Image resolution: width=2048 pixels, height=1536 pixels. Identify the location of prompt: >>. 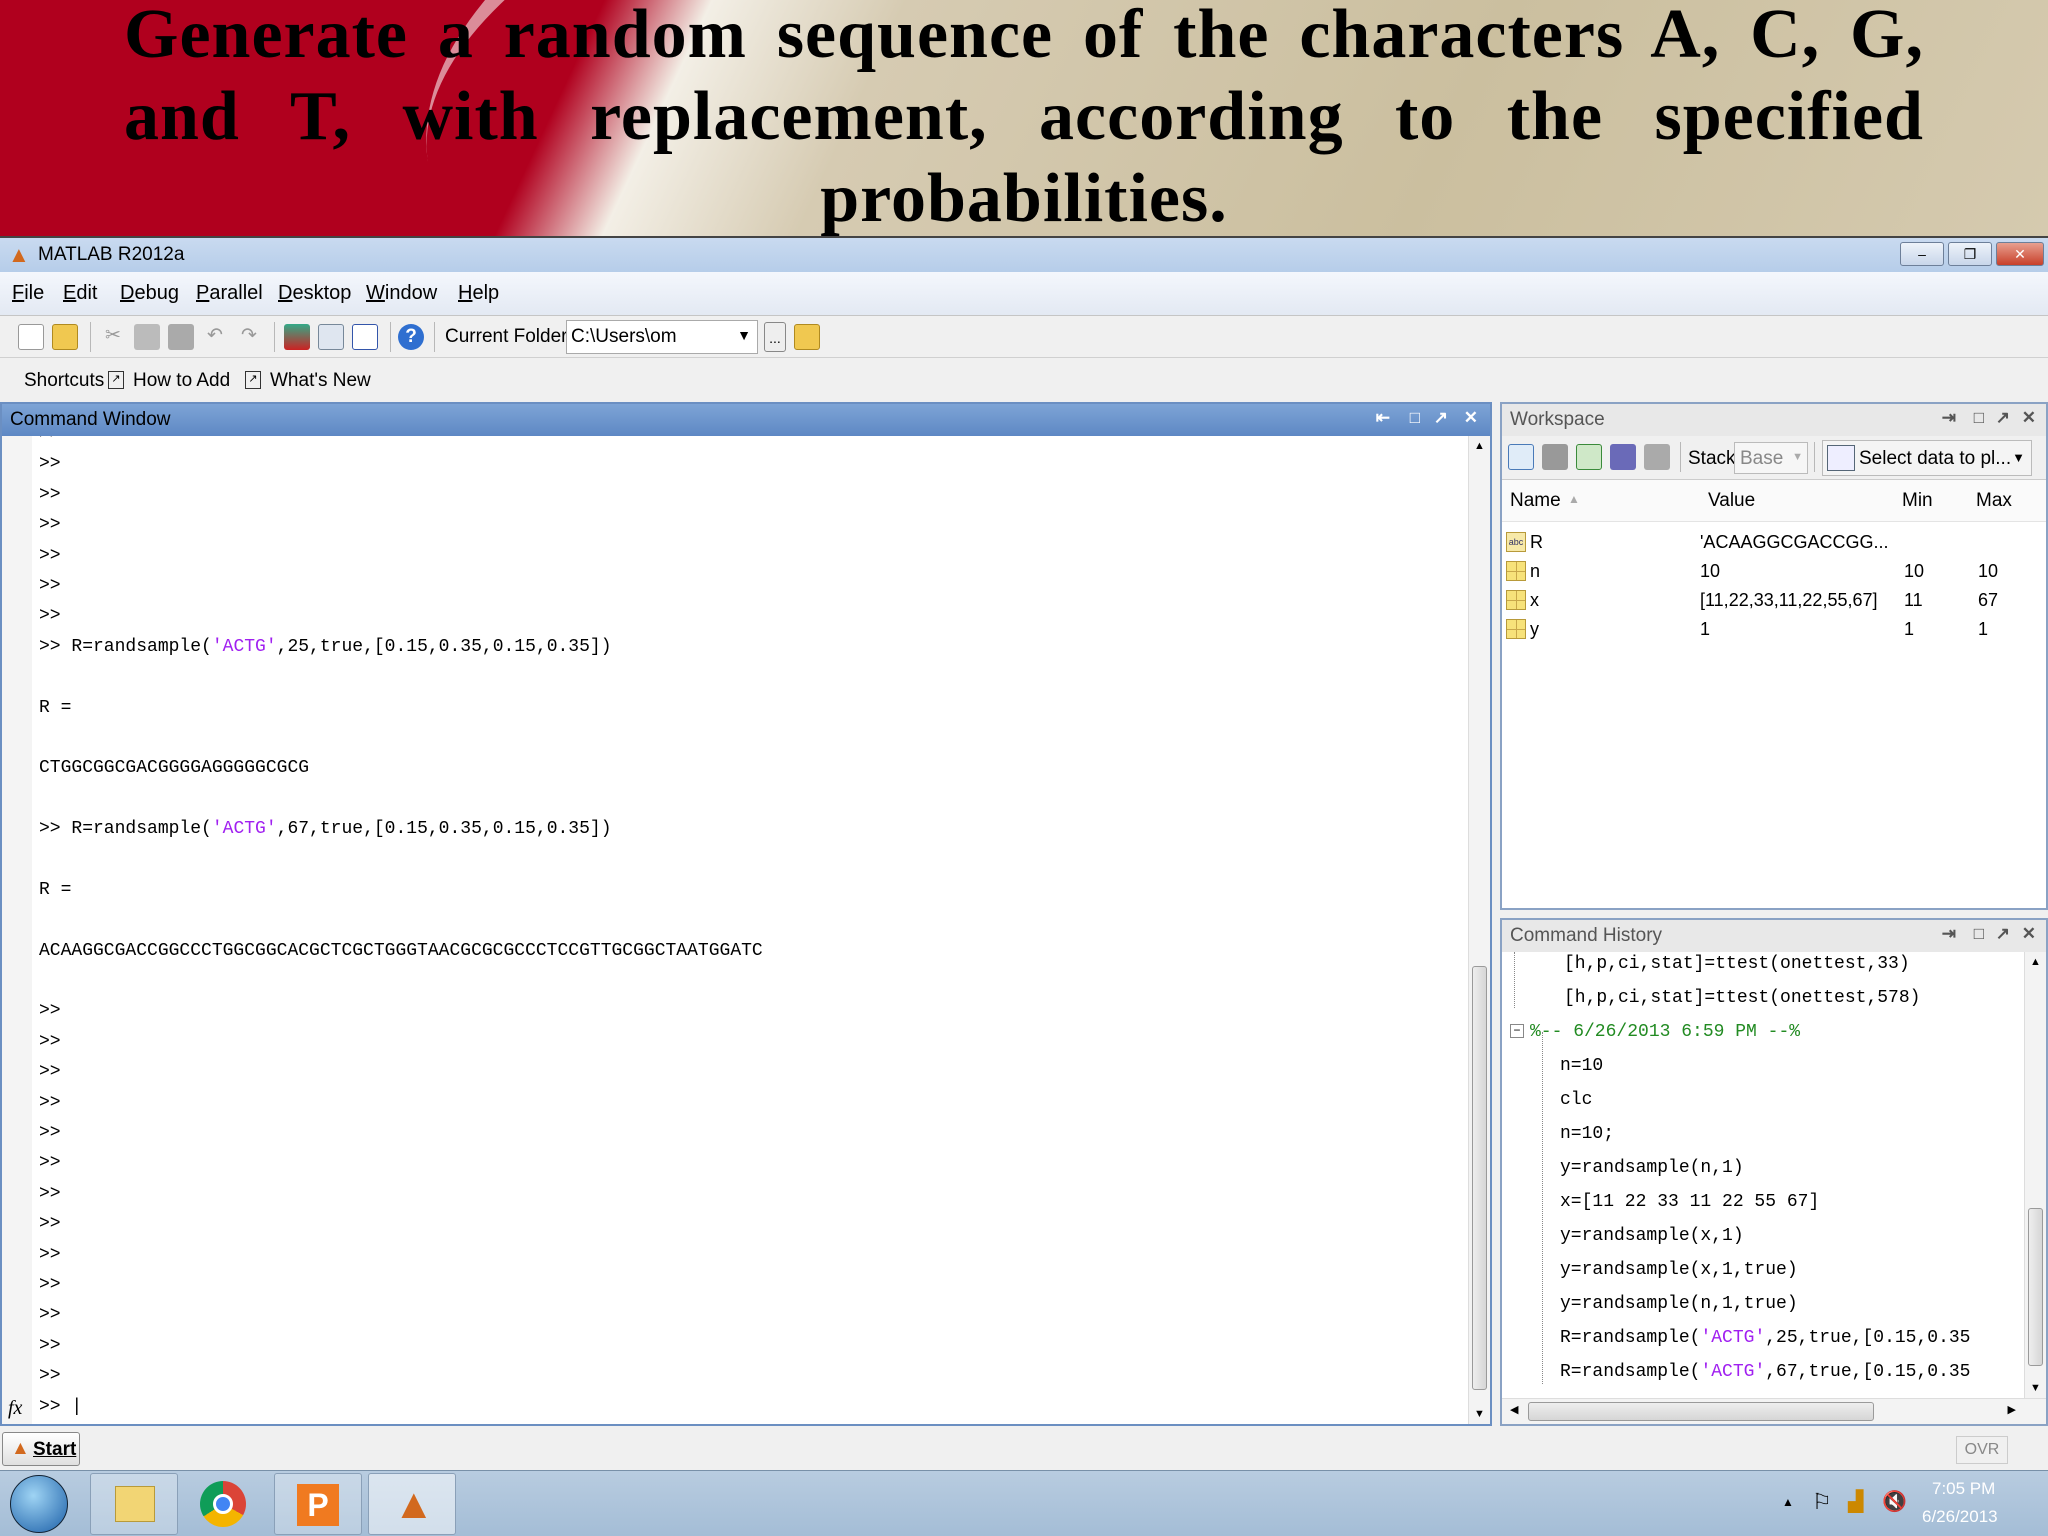
(50, 1376).